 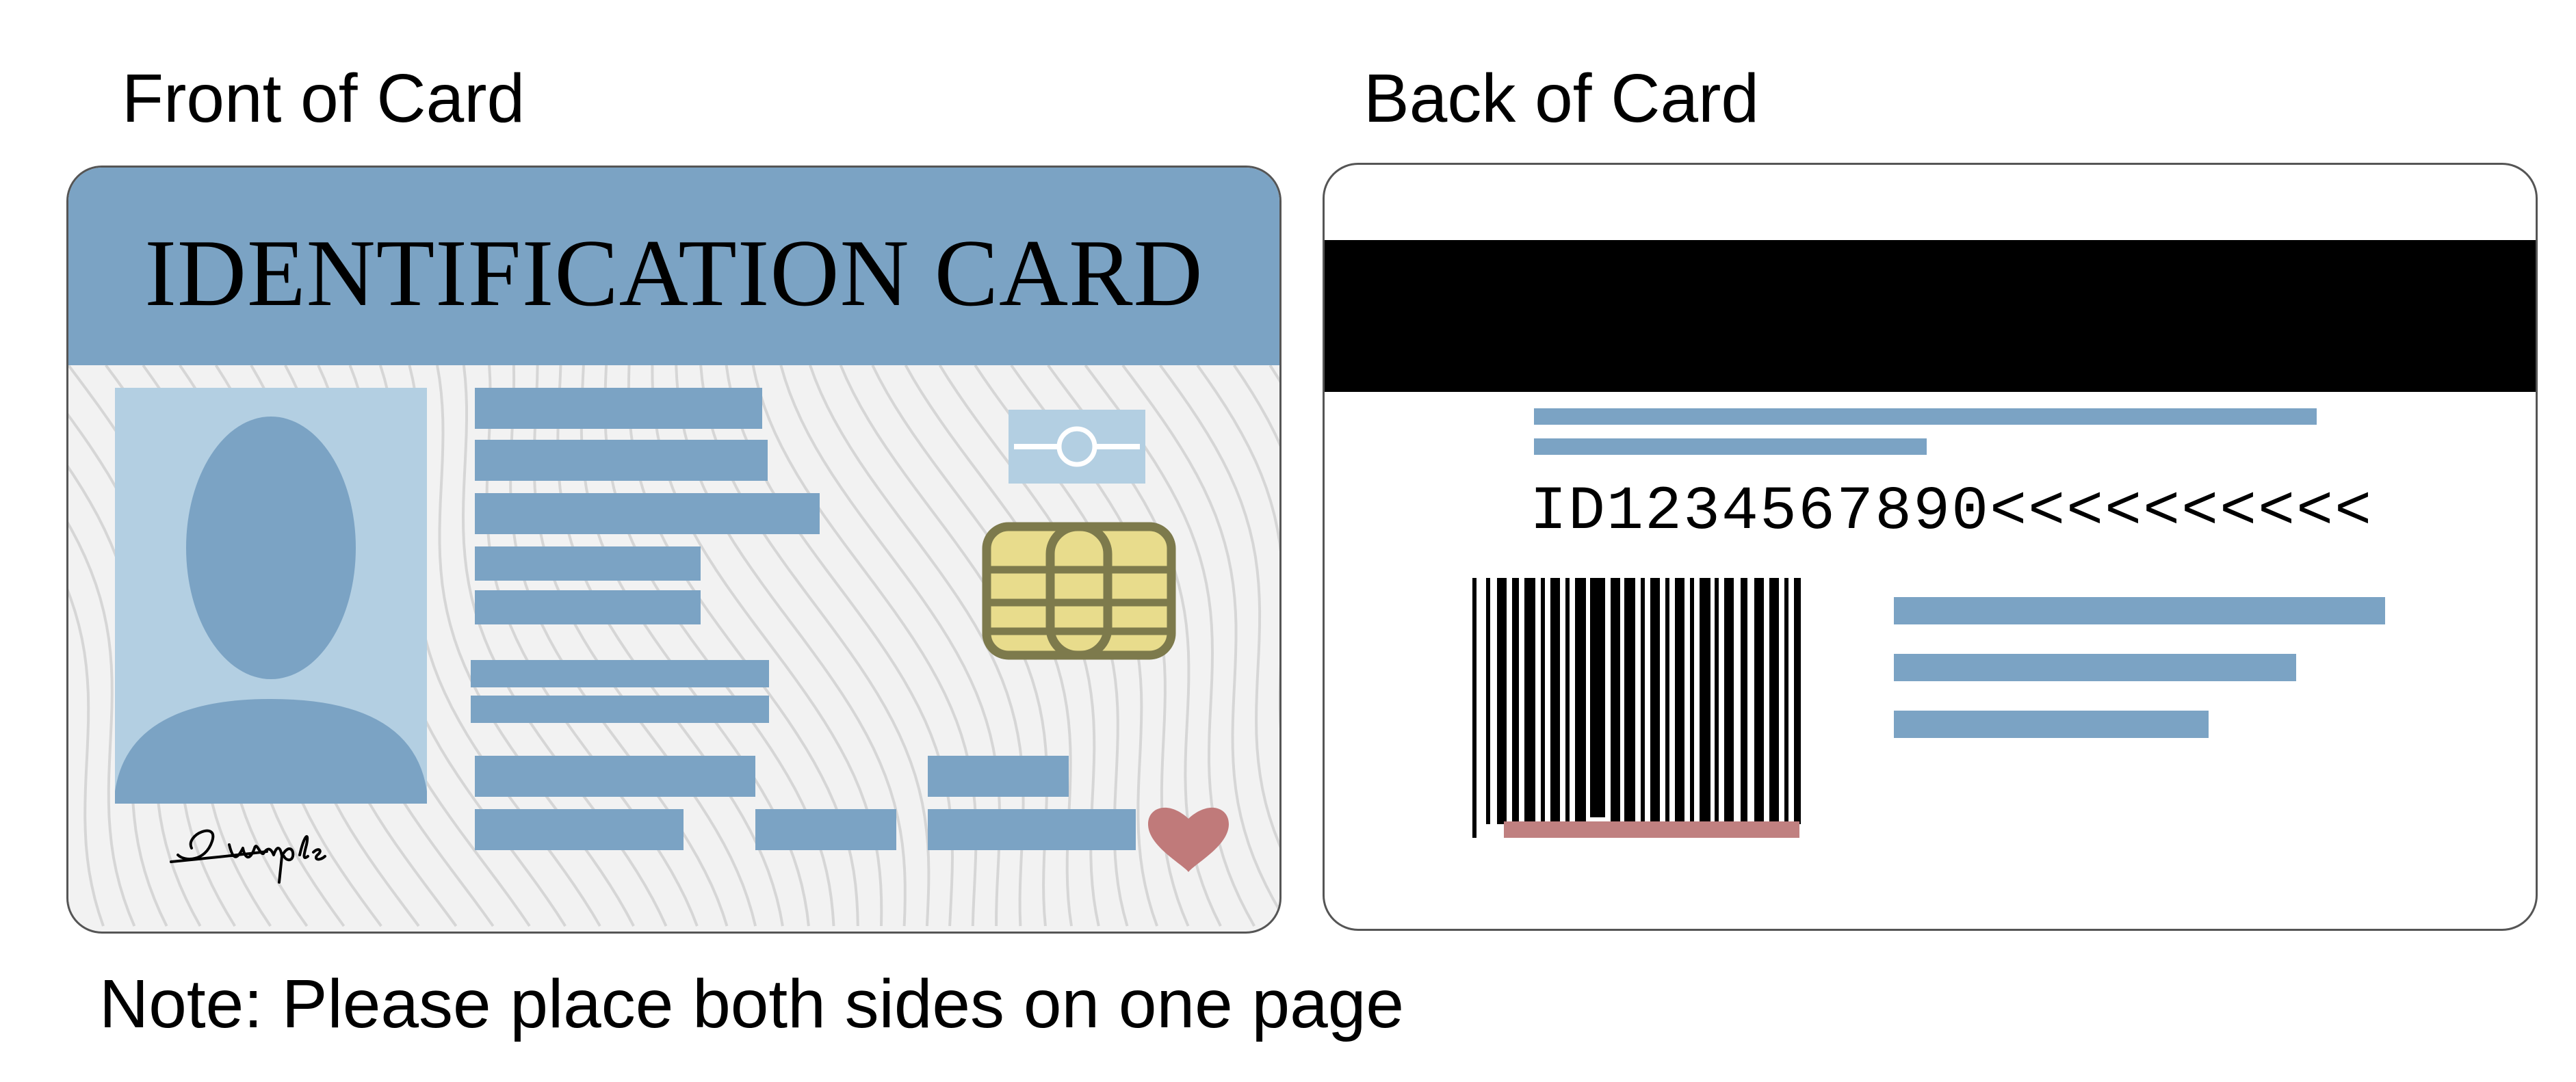 I want to click on signature-image, so click(x=248, y=857).